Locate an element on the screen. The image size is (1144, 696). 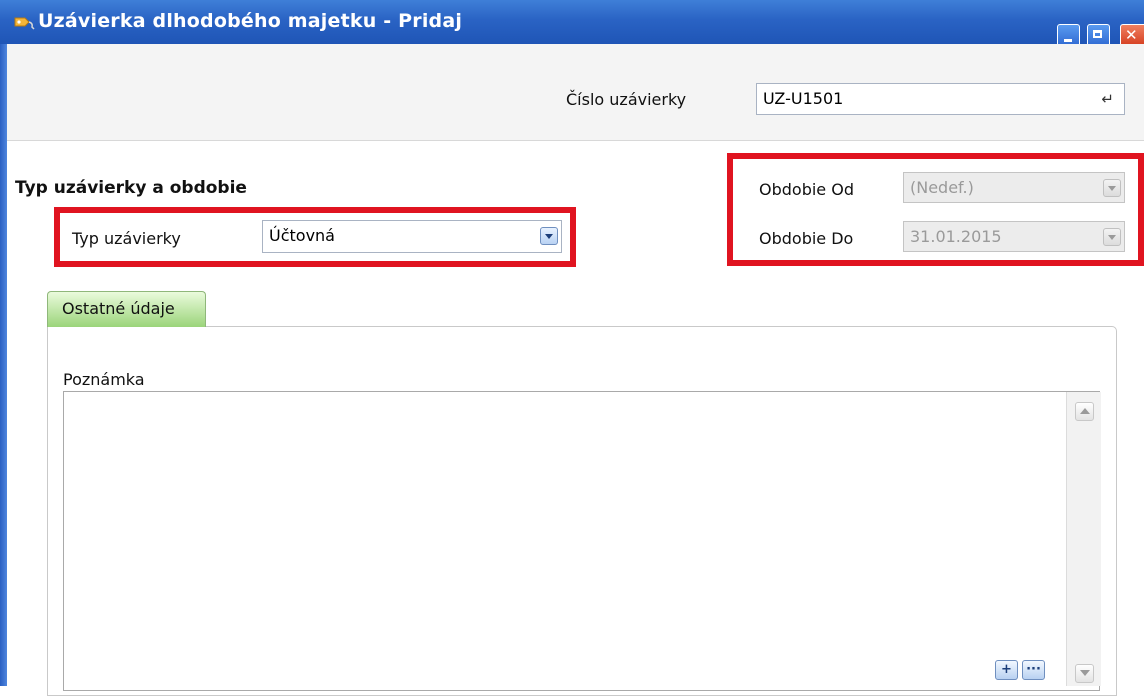
window-title: Uzávierka dlhodobého majetku - Pridaj is located at coordinates (250, 21).